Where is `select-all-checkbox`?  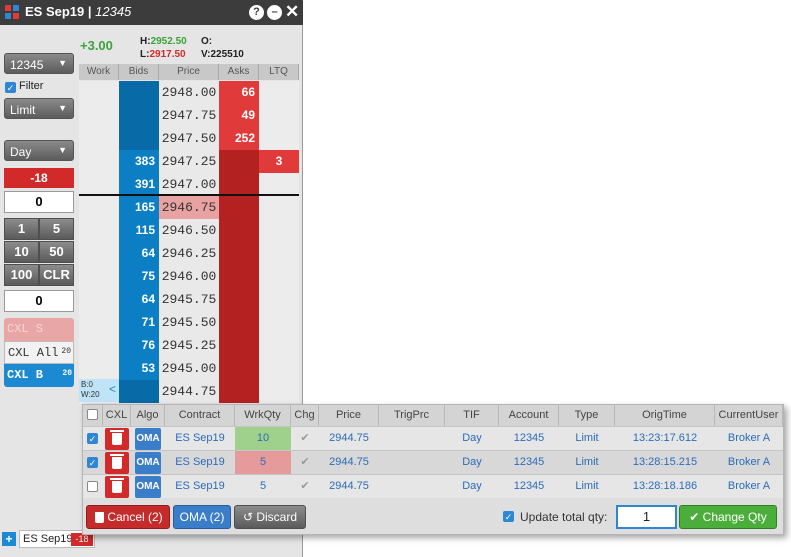
select-all-checkbox is located at coordinates (92, 414).